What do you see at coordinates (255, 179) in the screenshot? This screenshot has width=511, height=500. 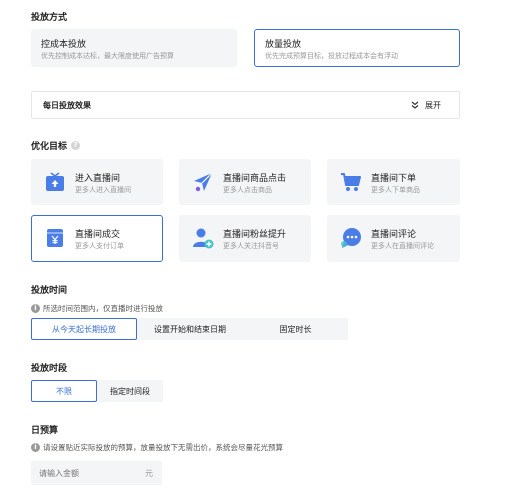 I see `goal-title: 直播间商品点击` at bounding box center [255, 179].